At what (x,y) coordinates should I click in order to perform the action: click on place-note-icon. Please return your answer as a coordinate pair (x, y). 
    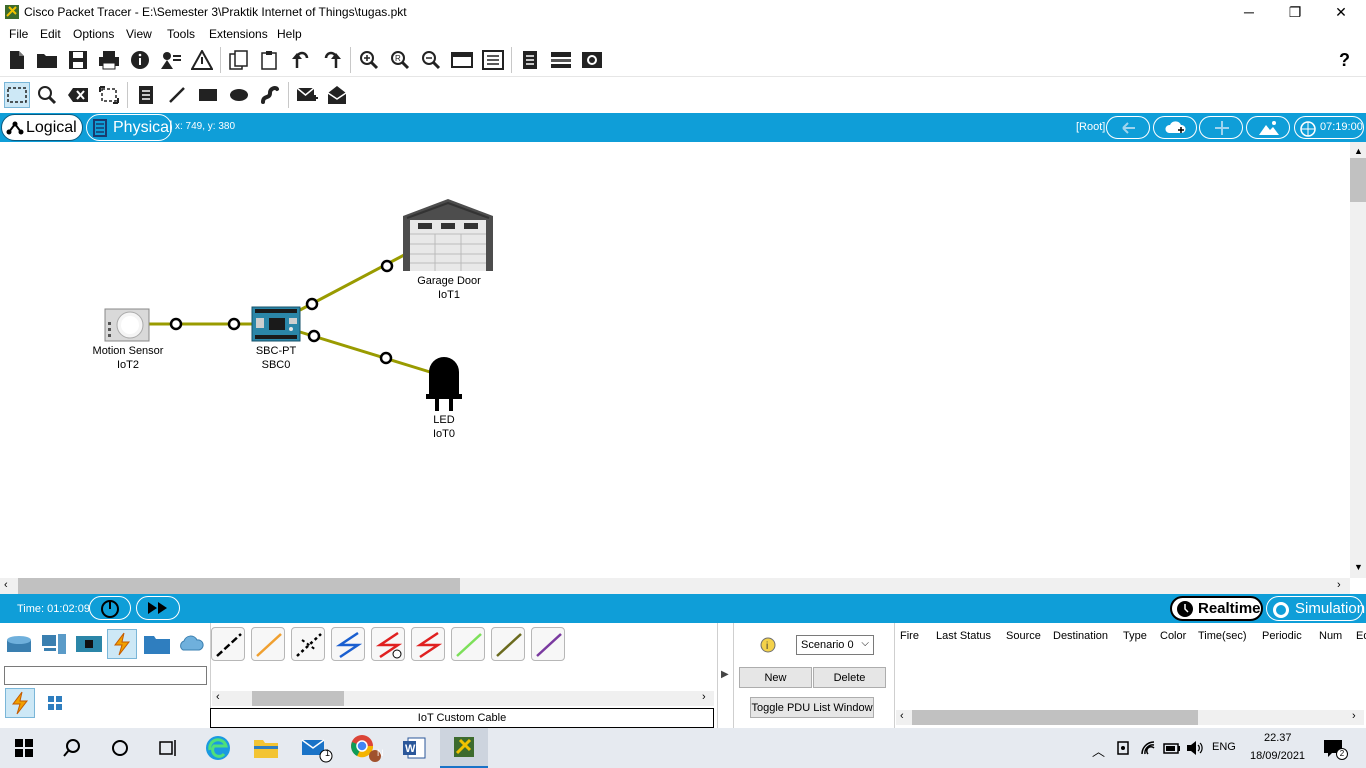
    Looking at the image, I should click on (146, 95).